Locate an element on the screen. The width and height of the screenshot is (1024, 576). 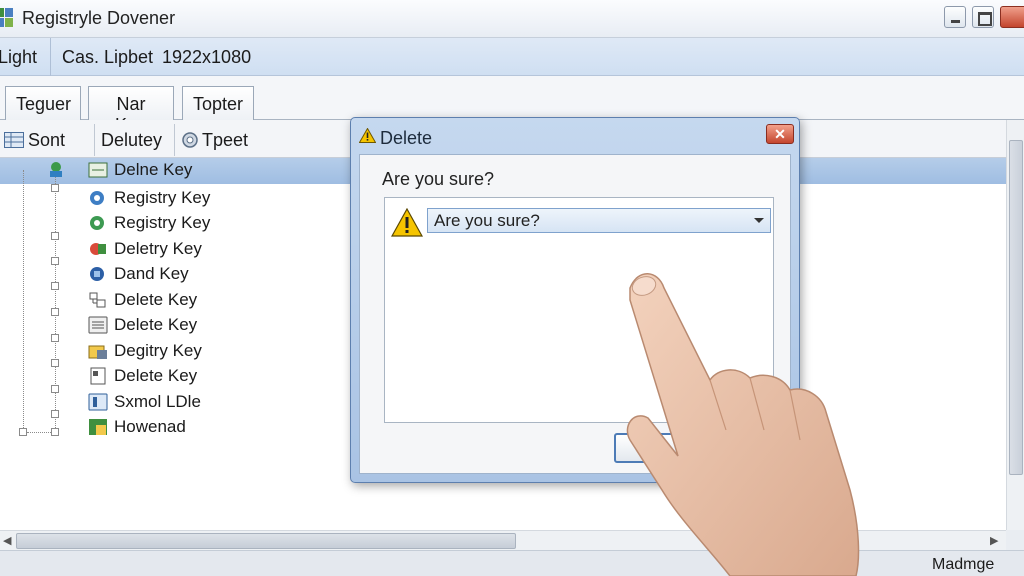
column-delutey: Delutey is located at coordinates (131, 140).